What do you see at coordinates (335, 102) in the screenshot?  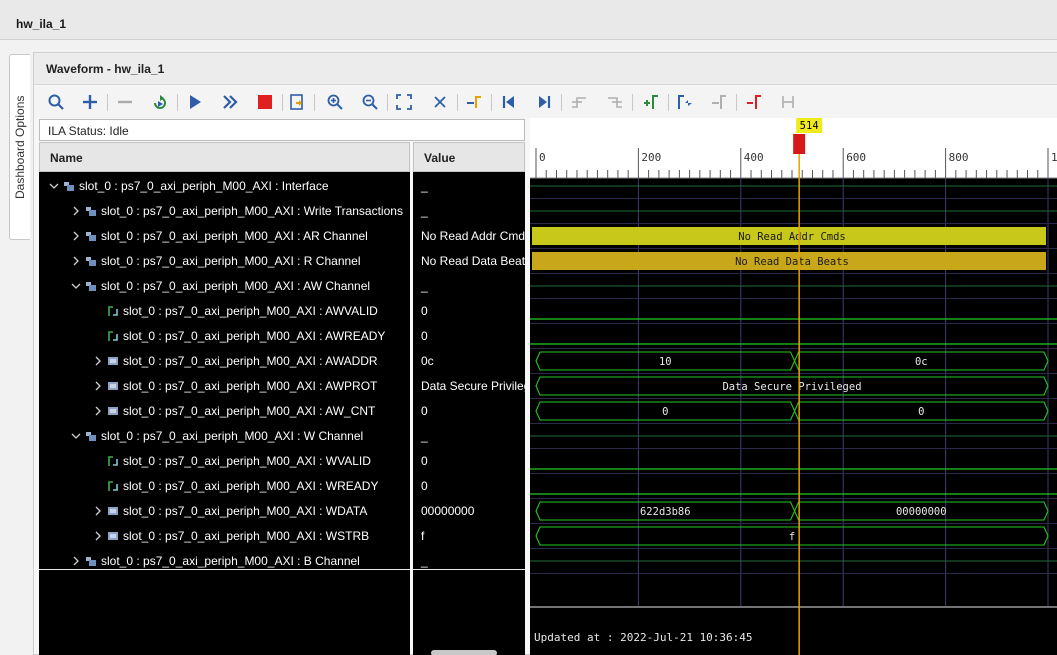 I see `zoom-in-button` at bounding box center [335, 102].